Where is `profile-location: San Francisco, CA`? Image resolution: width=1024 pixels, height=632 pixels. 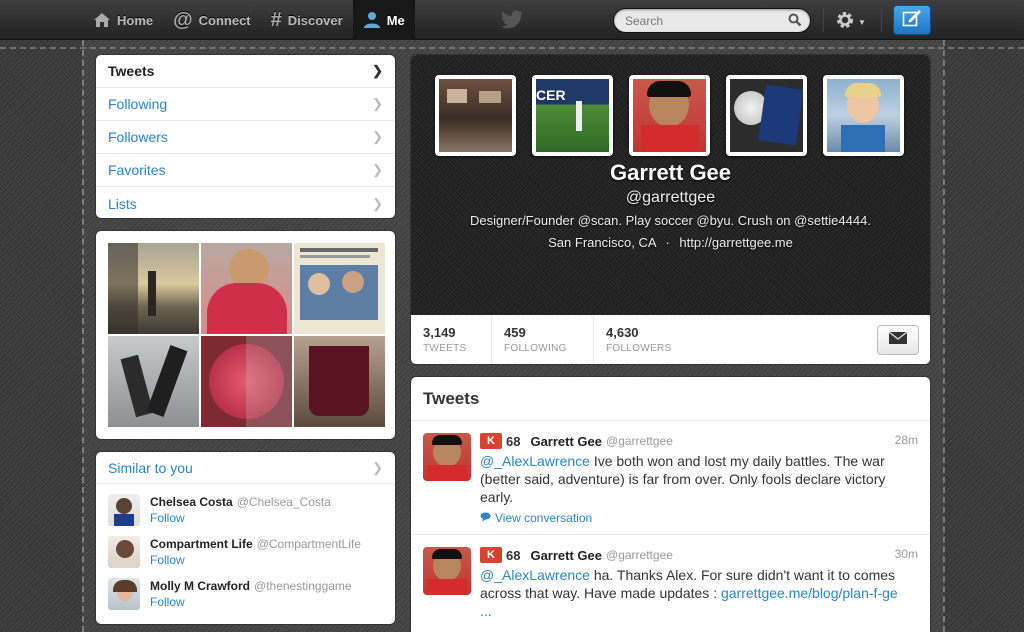 profile-location: San Francisco, CA is located at coordinates (602, 242).